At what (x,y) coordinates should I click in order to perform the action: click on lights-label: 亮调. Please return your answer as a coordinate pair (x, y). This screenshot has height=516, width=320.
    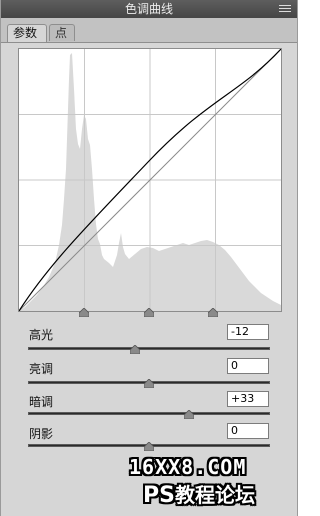
    Looking at the image, I should click on (41, 369).